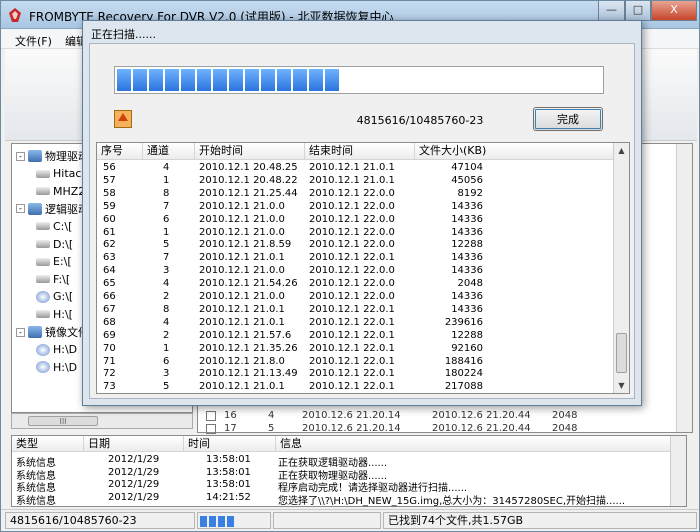 This screenshot has height=532, width=700. What do you see at coordinates (166, 167) in the screenshot?
I see `table-cell: 4` at bounding box center [166, 167].